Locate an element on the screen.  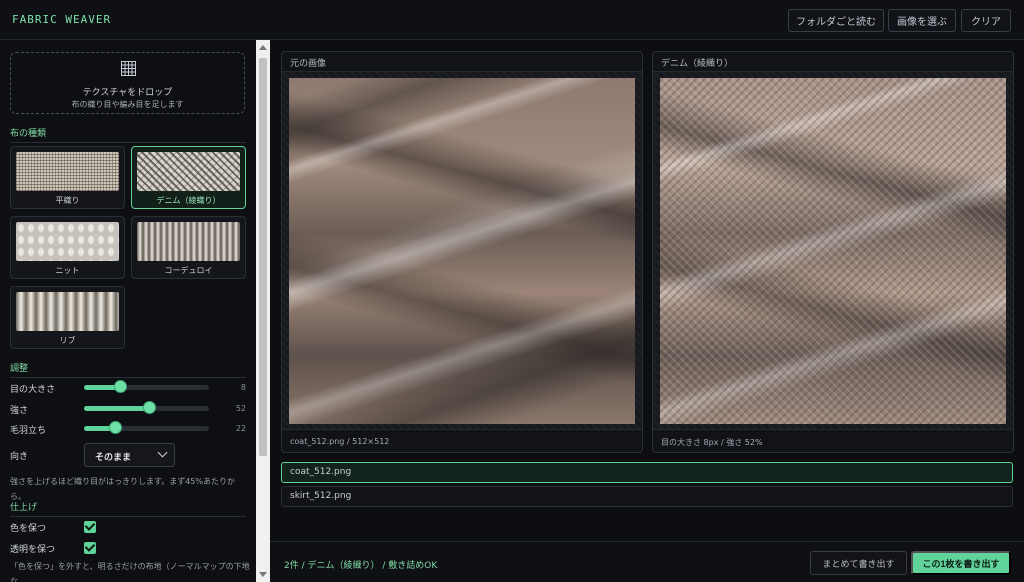
fabric-card-knit: ニット is located at coordinates (67, 247).